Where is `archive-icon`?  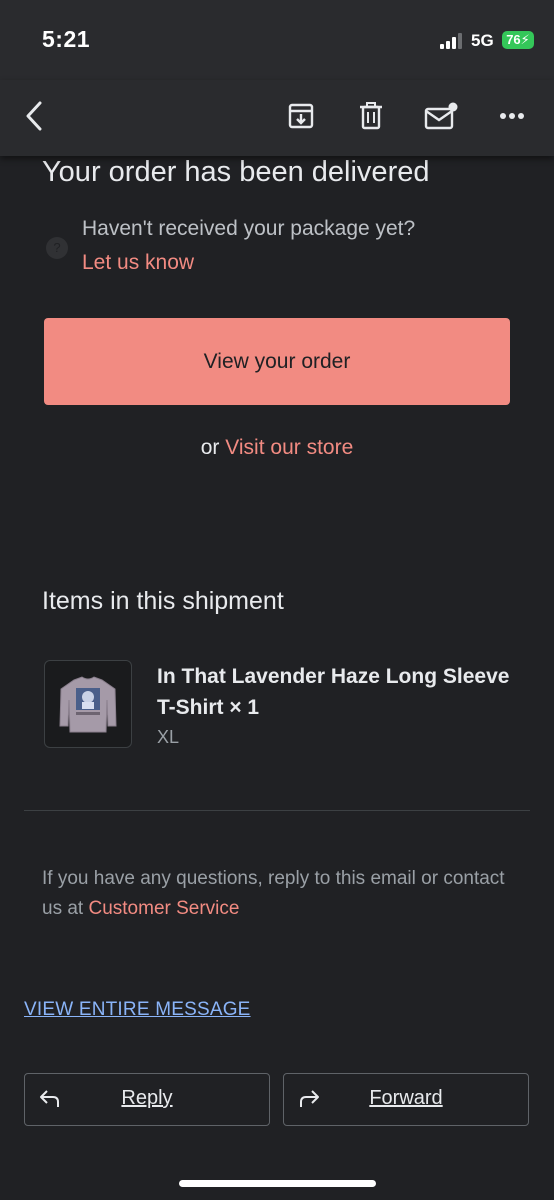
archive-icon is located at coordinates (301, 116).